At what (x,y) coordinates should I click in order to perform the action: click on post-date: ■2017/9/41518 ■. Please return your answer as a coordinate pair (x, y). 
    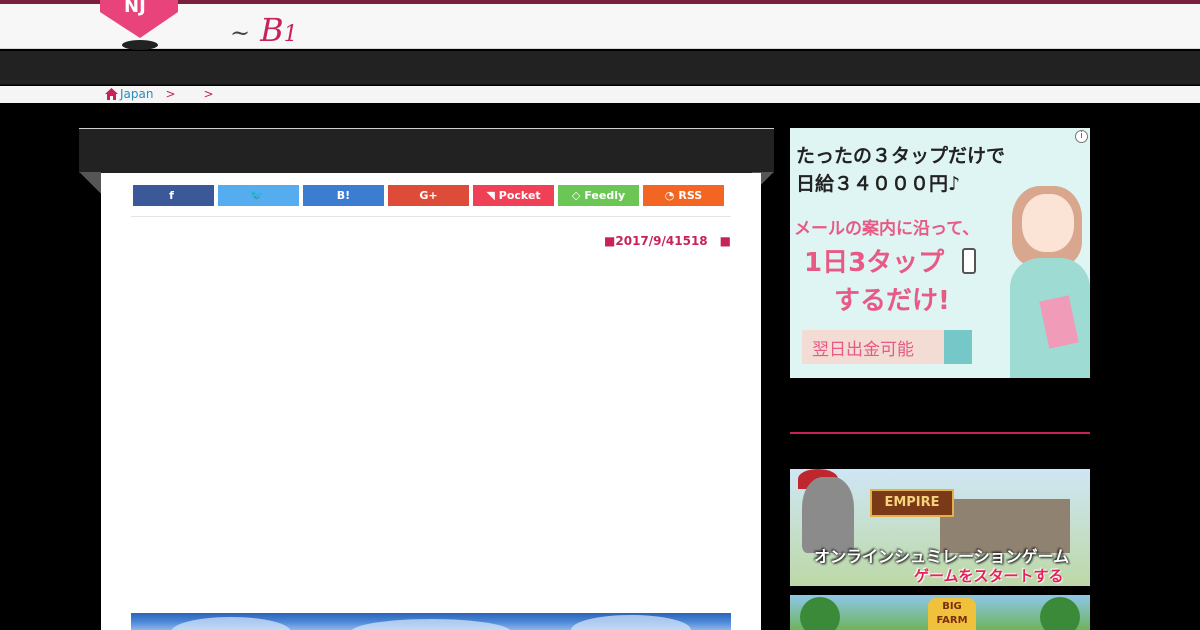
    Looking at the image, I should click on (667, 241).